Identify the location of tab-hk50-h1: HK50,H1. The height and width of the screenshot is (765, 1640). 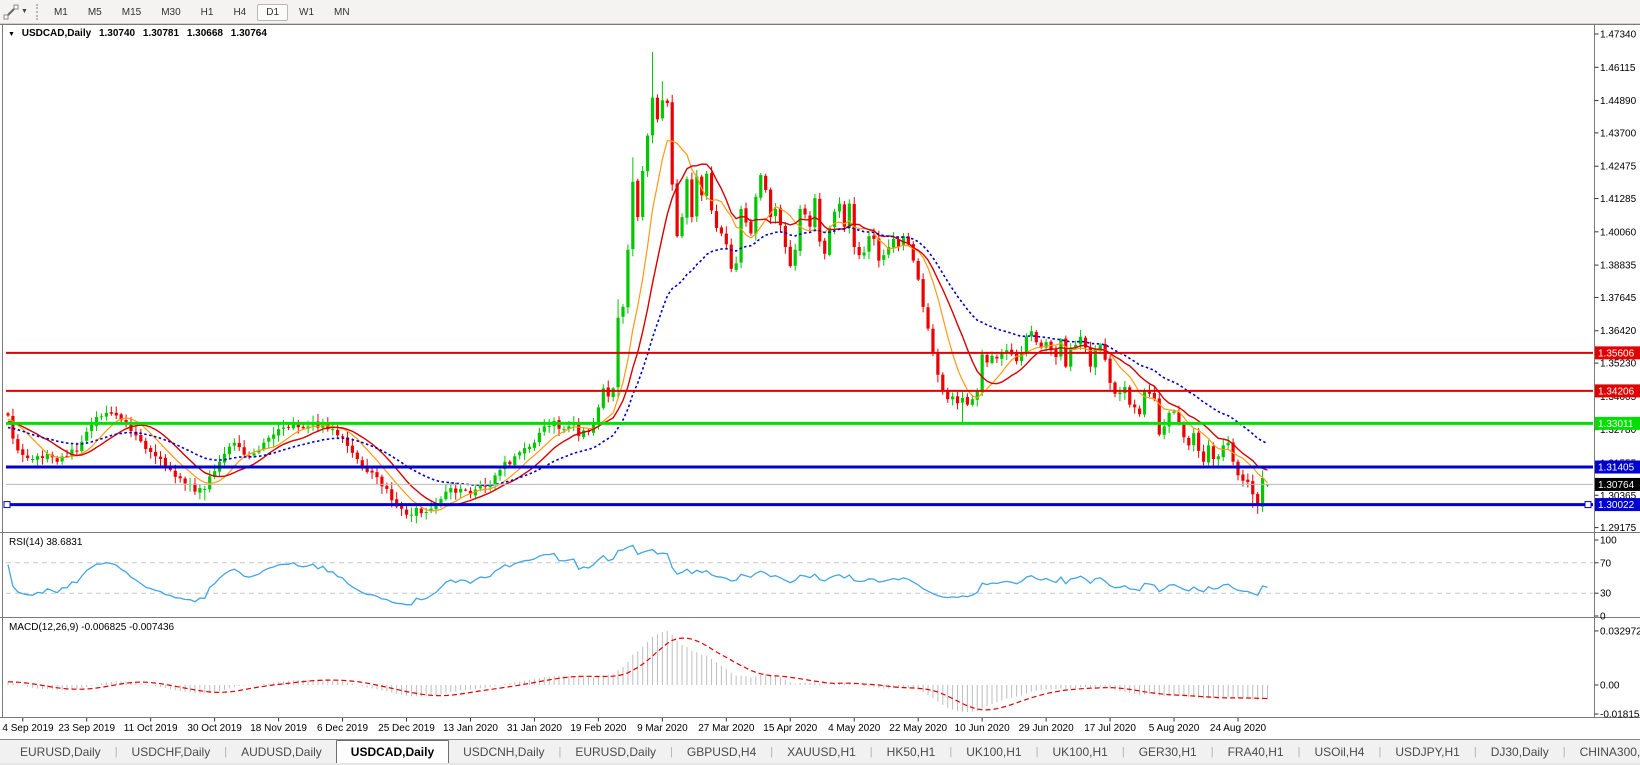
(911, 752).